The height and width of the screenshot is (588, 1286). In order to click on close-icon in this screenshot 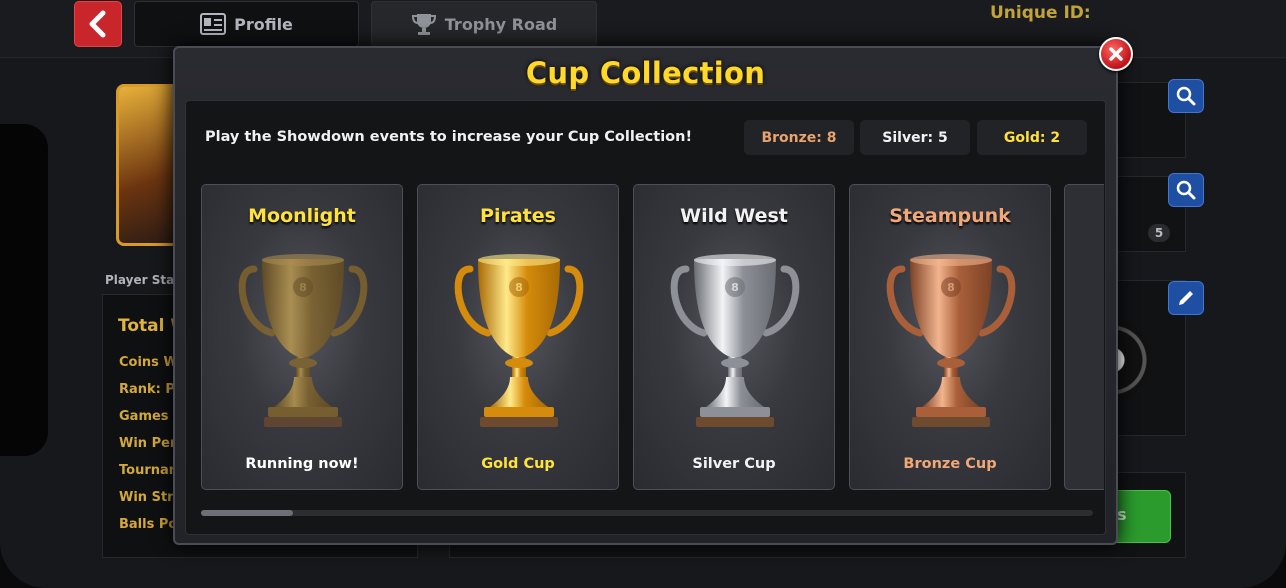, I will do `click(1116, 54)`.